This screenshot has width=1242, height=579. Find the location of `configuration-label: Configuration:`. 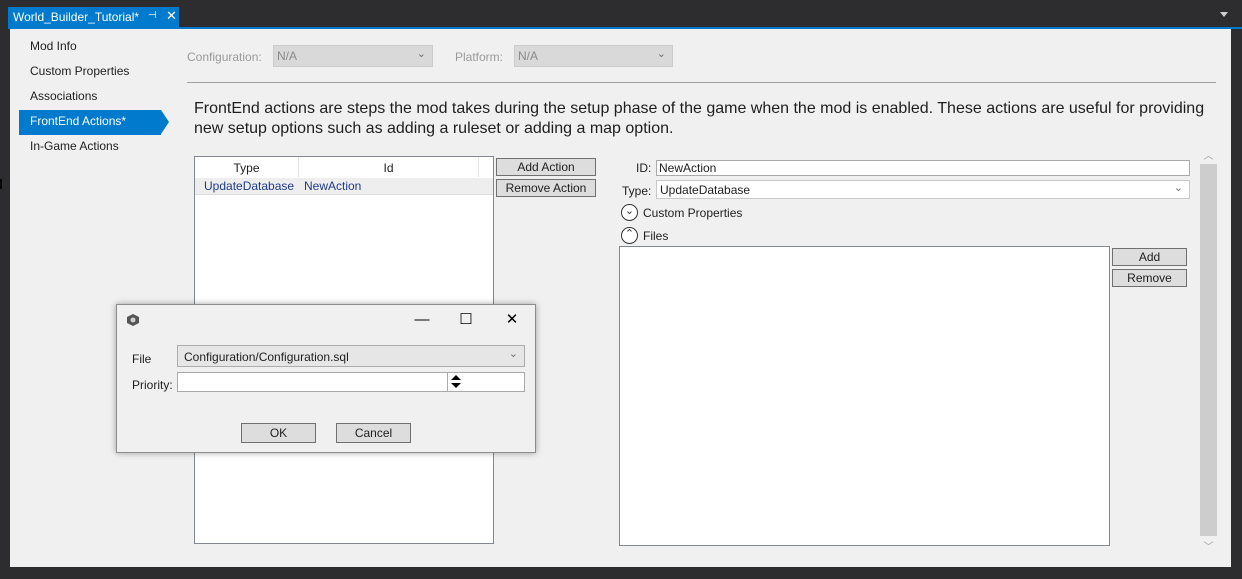

configuration-label: Configuration: is located at coordinates (224, 57).